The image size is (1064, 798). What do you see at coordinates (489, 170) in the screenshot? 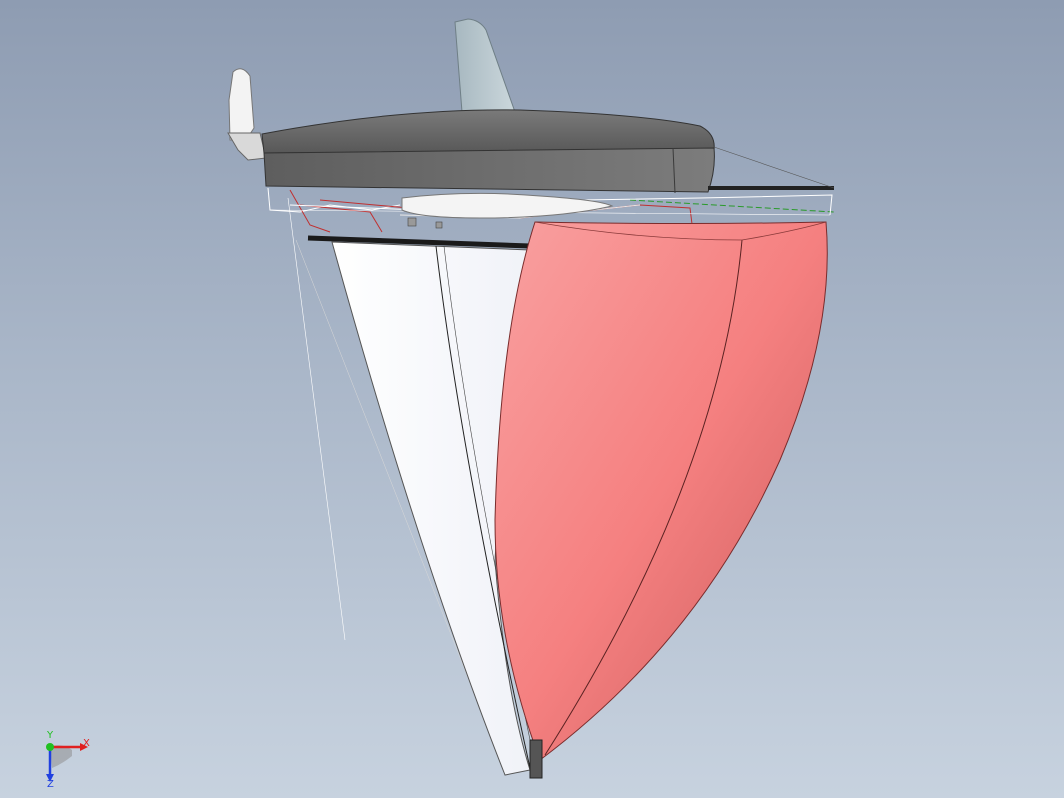
I see `hull-deck` at bounding box center [489, 170].